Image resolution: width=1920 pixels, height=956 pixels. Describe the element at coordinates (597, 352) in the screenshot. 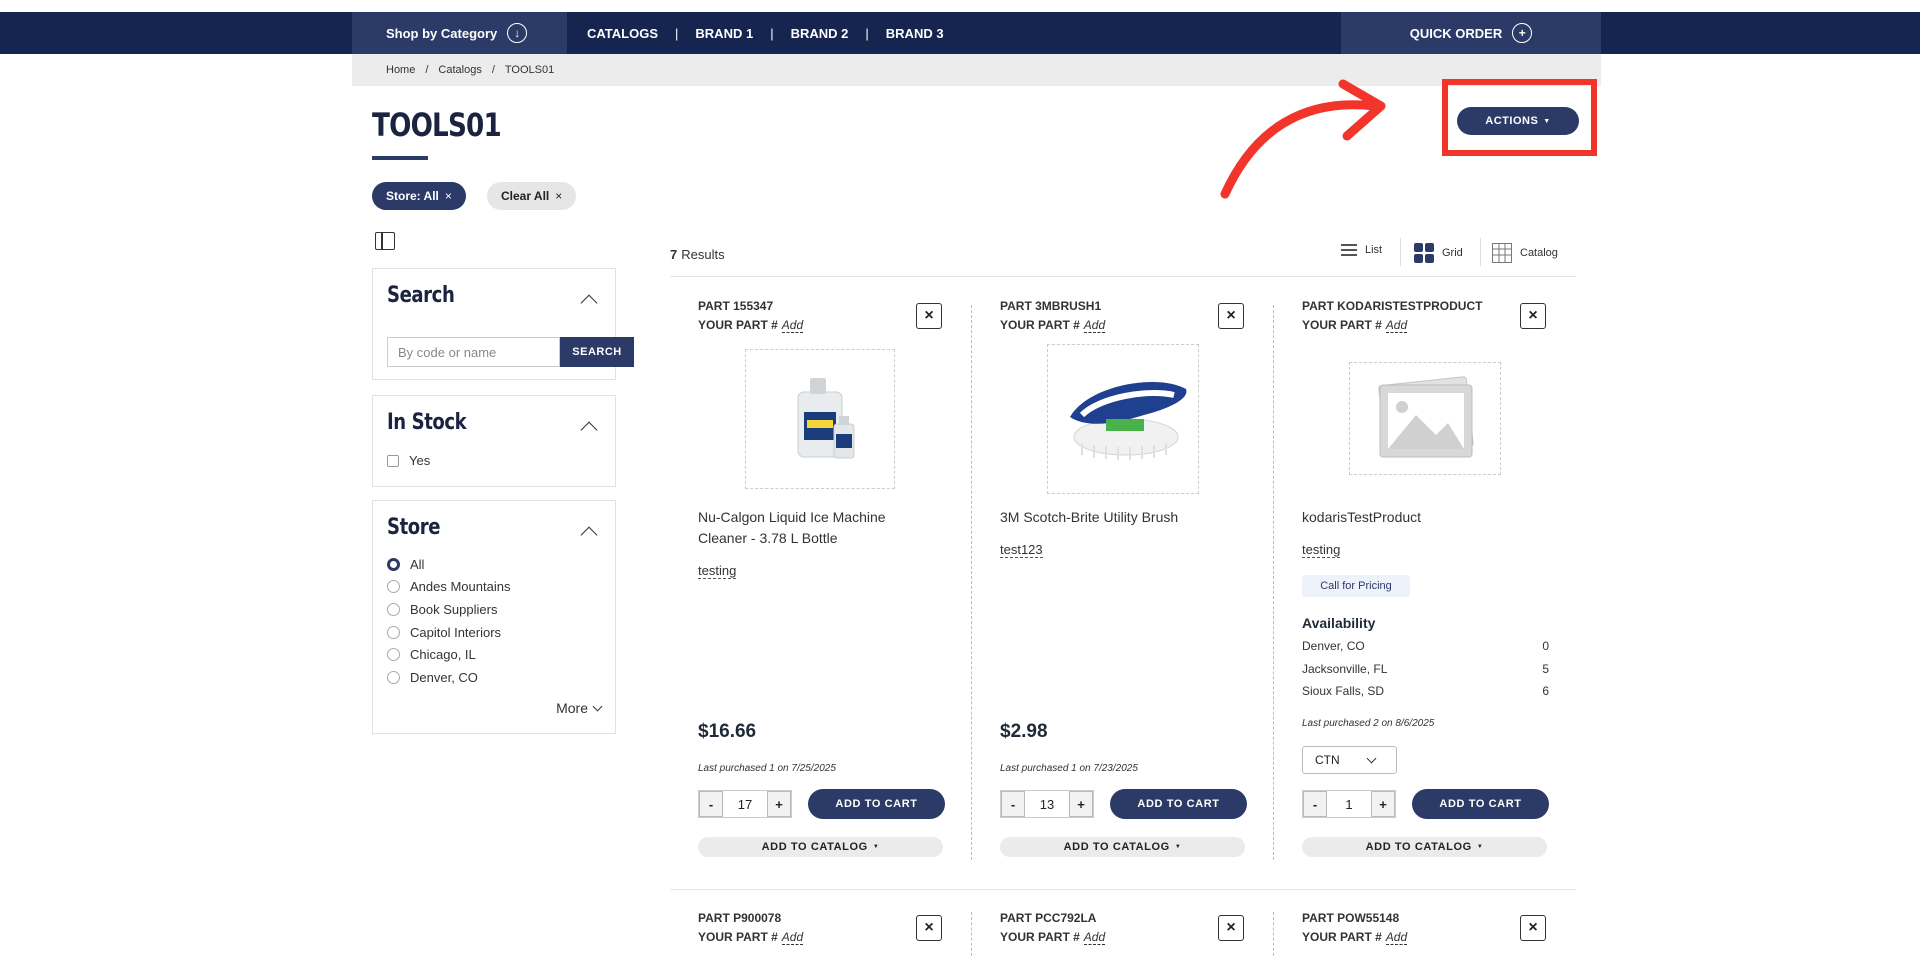

I see `search-button: SEARCH` at that location.